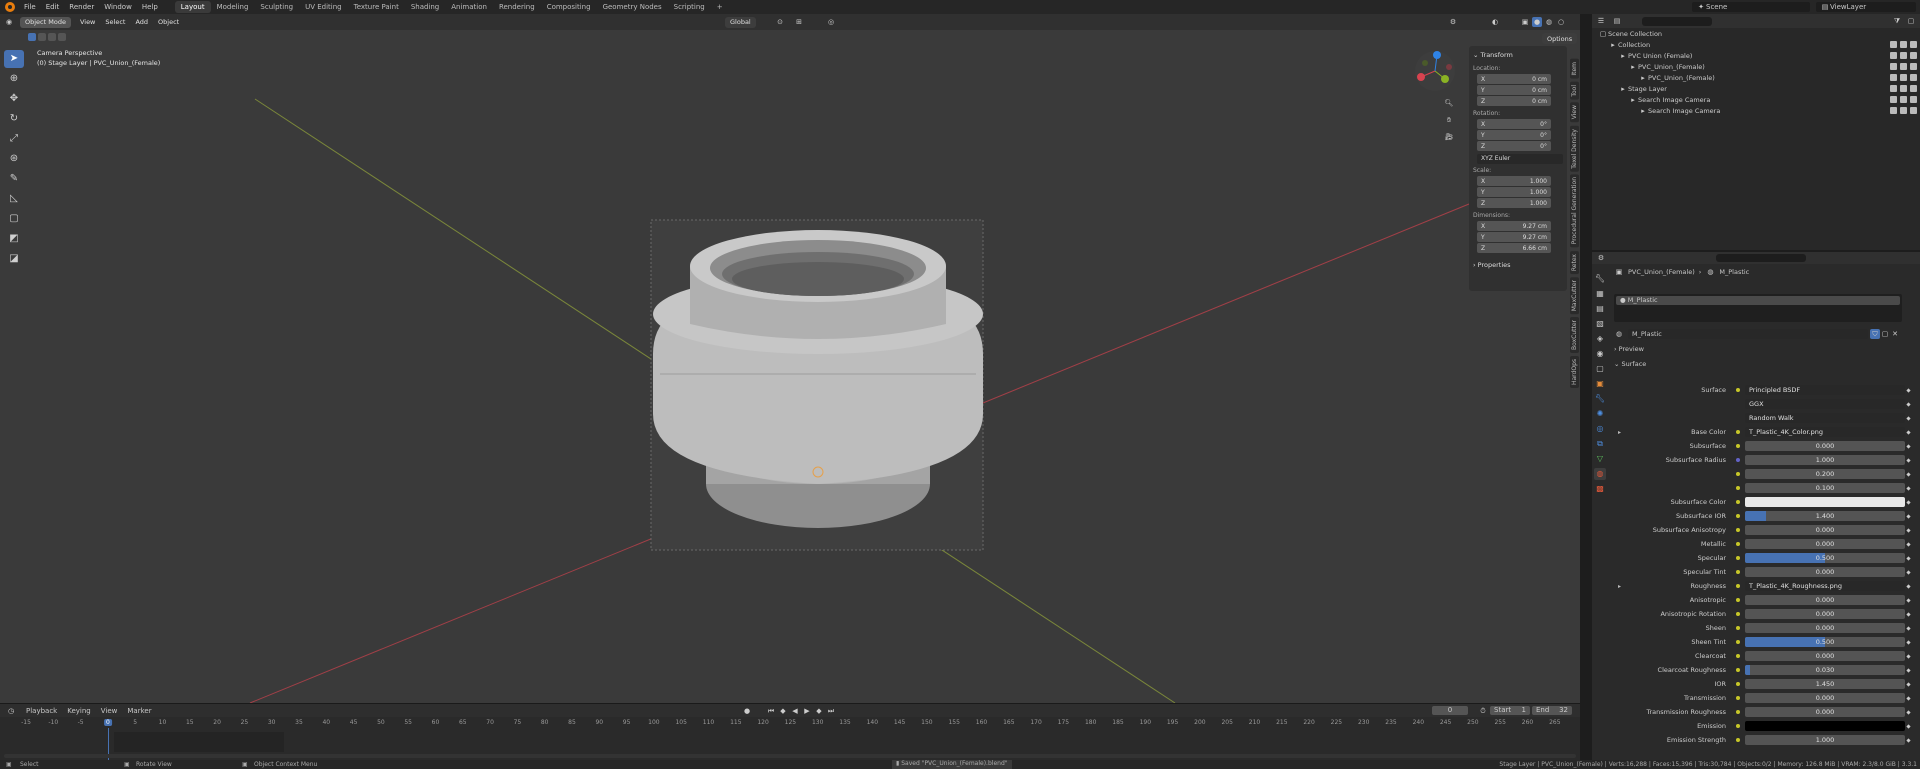  Describe the element at coordinates (1617, 21) in the screenshot. I see `display-mode-icon: ▤` at that location.